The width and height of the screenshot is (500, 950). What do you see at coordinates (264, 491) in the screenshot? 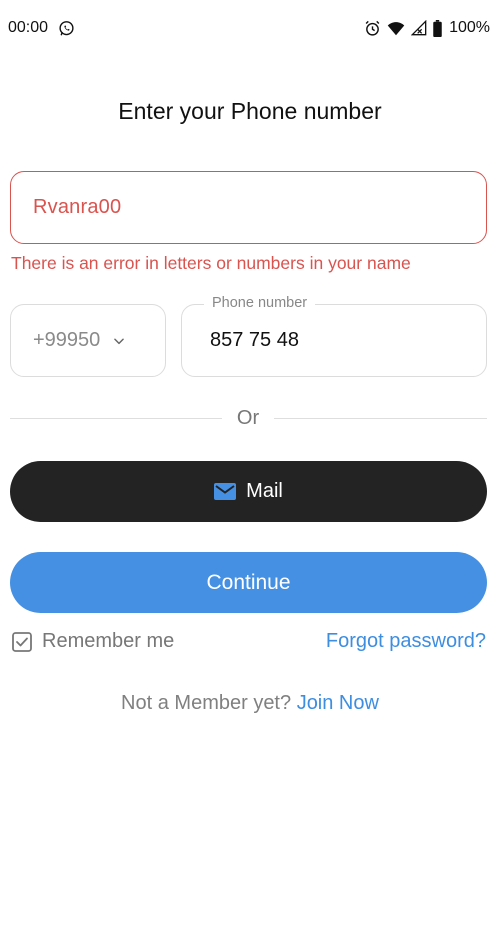
I see `mail-button-label: Mail` at bounding box center [264, 491].